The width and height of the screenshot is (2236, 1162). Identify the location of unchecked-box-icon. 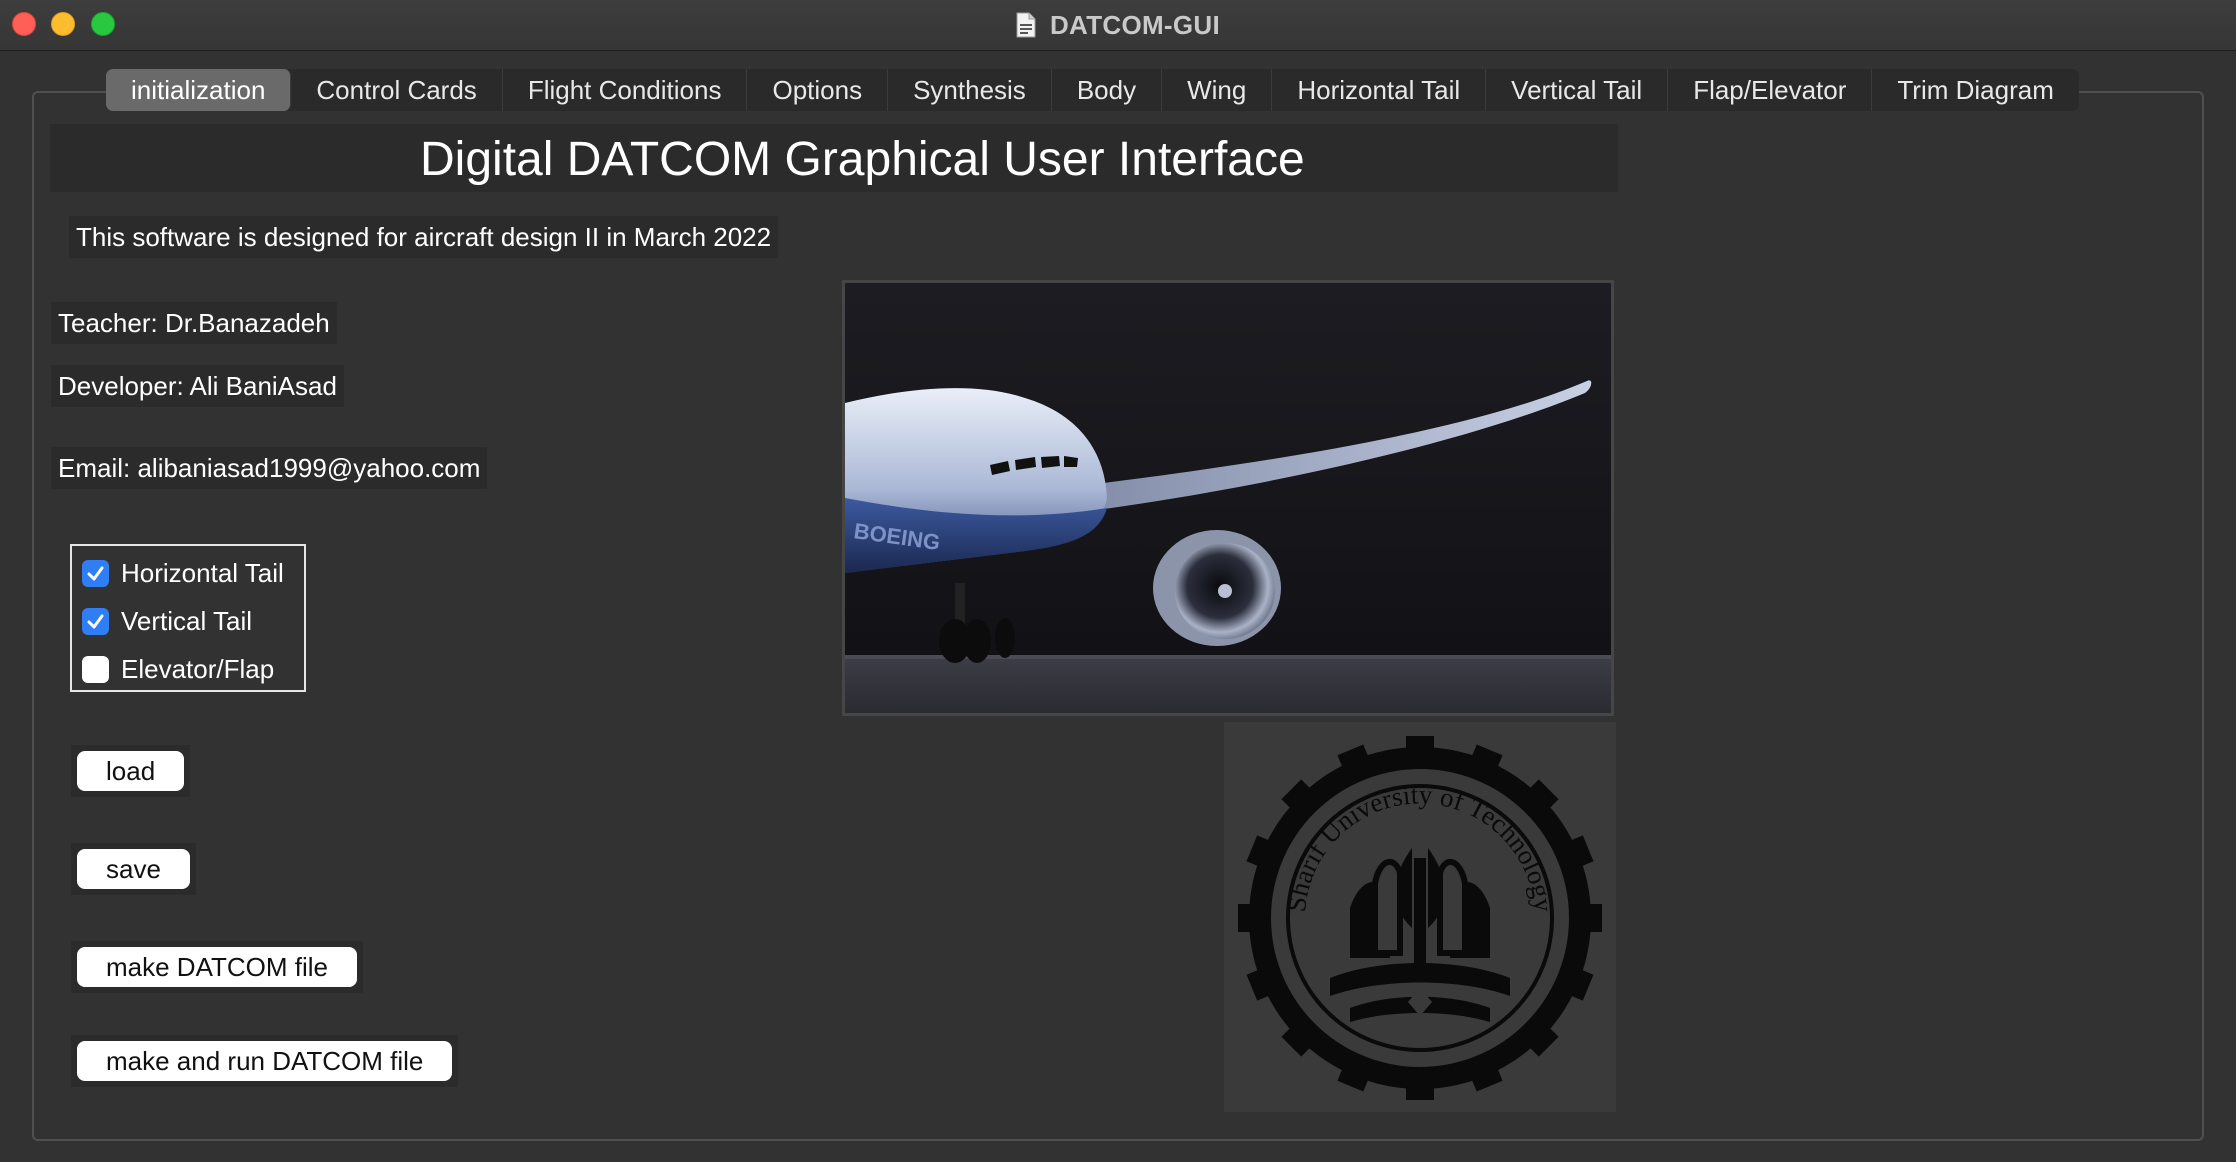
(95, 669).